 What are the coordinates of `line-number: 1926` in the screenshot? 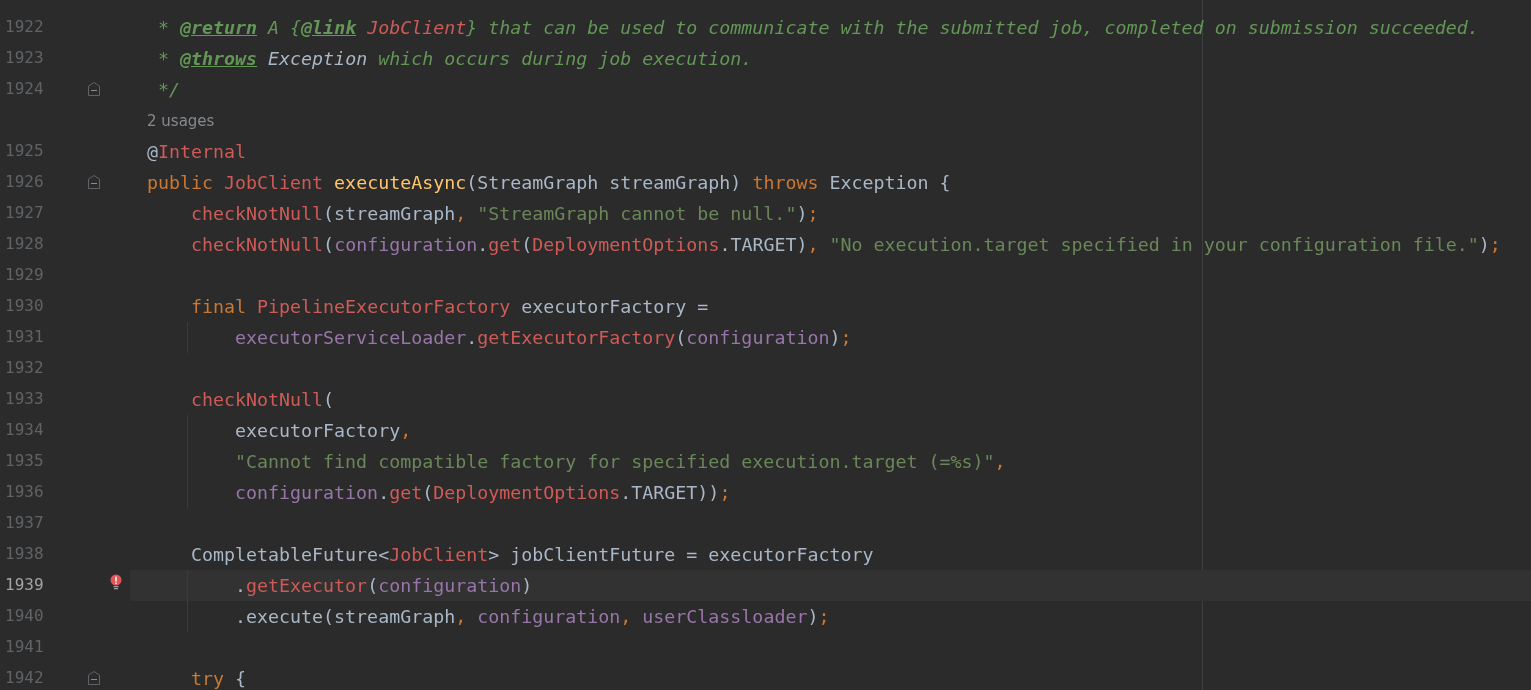 It's located at (24, 182).